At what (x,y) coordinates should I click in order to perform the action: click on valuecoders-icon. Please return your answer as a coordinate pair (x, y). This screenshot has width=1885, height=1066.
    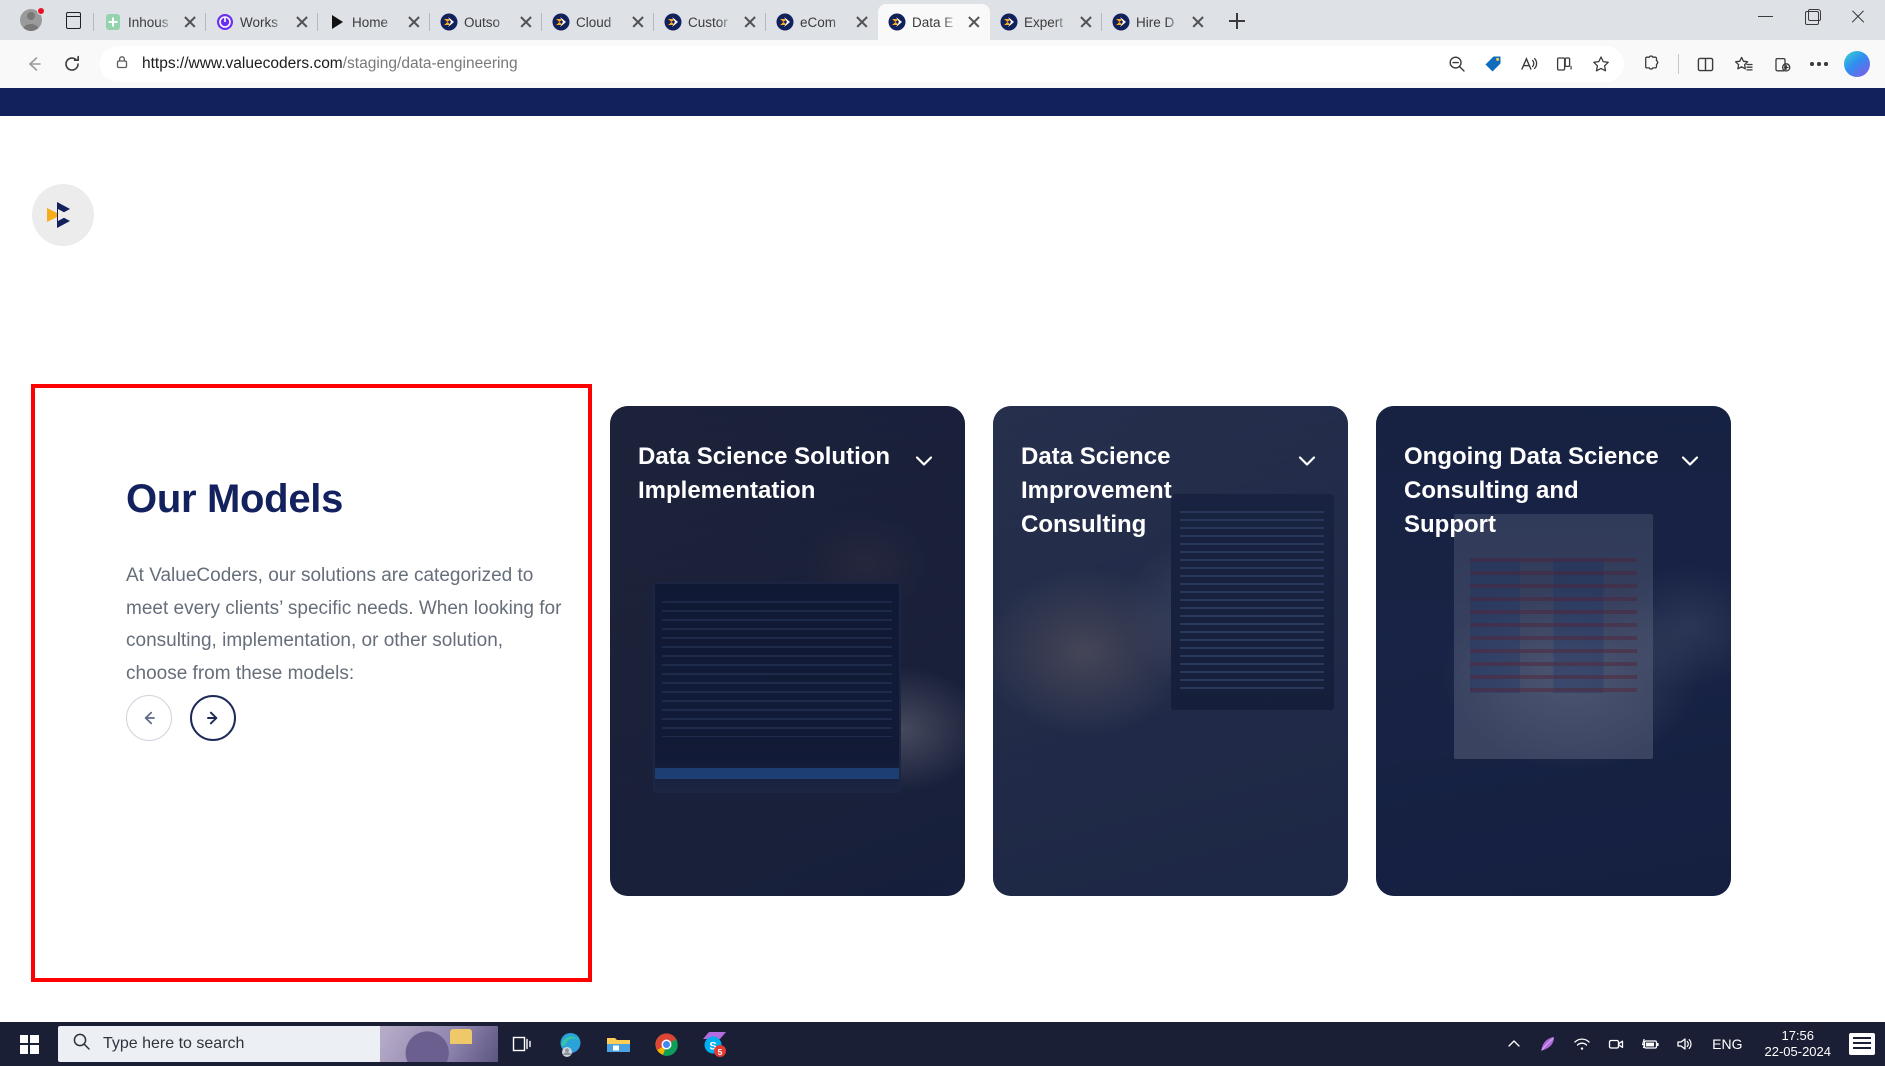
    Looking at the image, I should click on (1121, 22).